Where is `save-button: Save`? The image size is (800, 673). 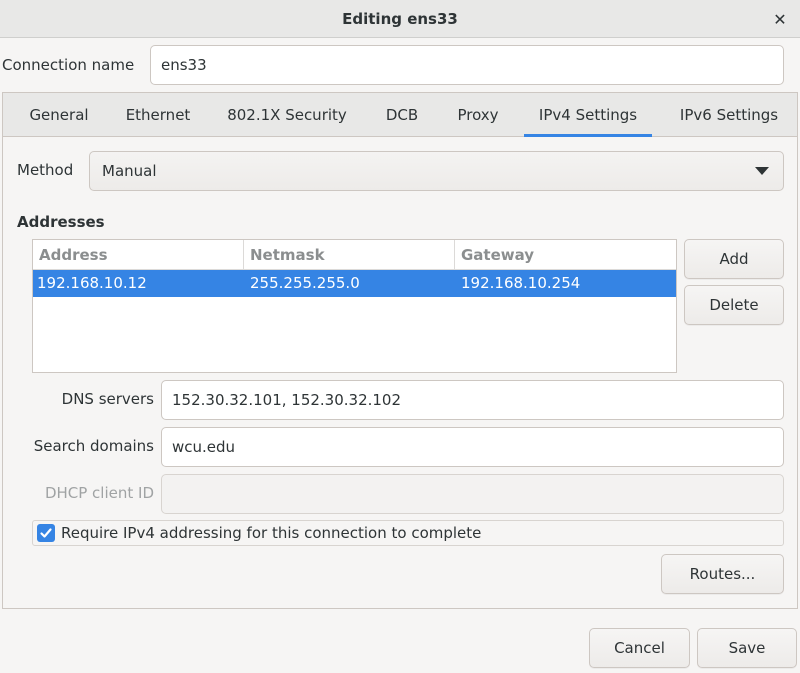 save-button: Save is located at coordinates (747, 648).